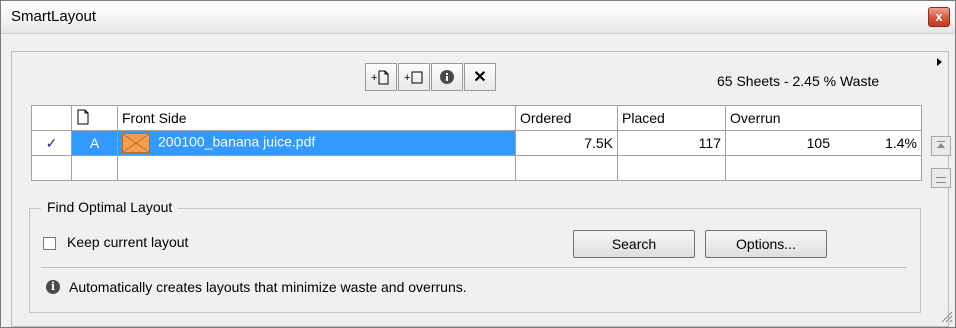 Image resolution: width=956 pixels, height=328 pixels. I want to click on page-icon, so click(83, 118).